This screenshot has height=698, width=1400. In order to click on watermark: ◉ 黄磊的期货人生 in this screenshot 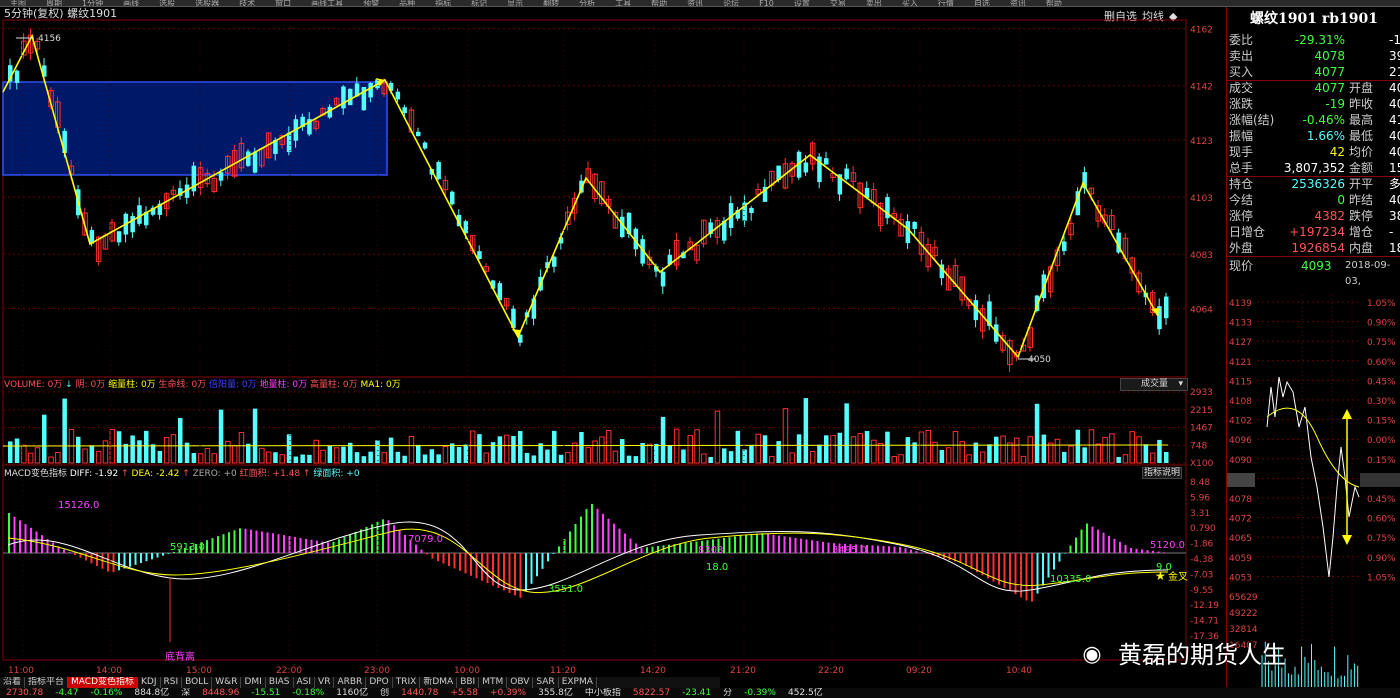, I will do `click(1179, 655)`.